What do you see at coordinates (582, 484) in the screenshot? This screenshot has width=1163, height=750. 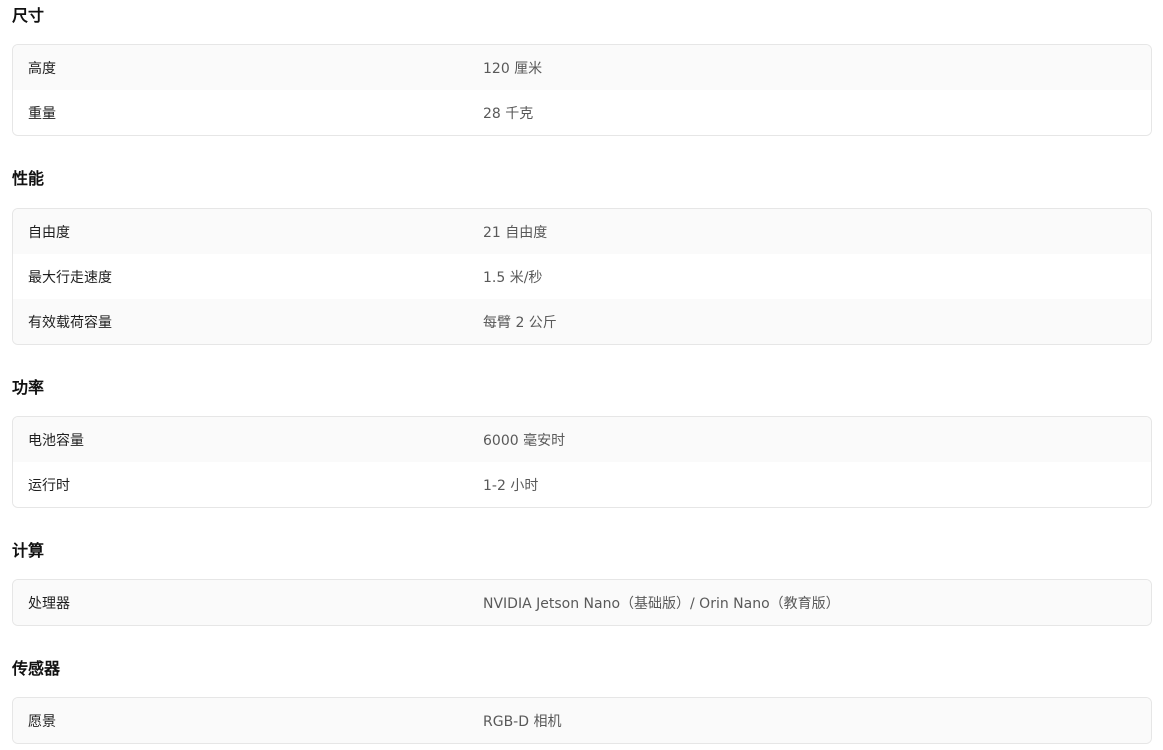 I see `table-row: 运行时 1-2 小时` at bounding box center [582, 484].